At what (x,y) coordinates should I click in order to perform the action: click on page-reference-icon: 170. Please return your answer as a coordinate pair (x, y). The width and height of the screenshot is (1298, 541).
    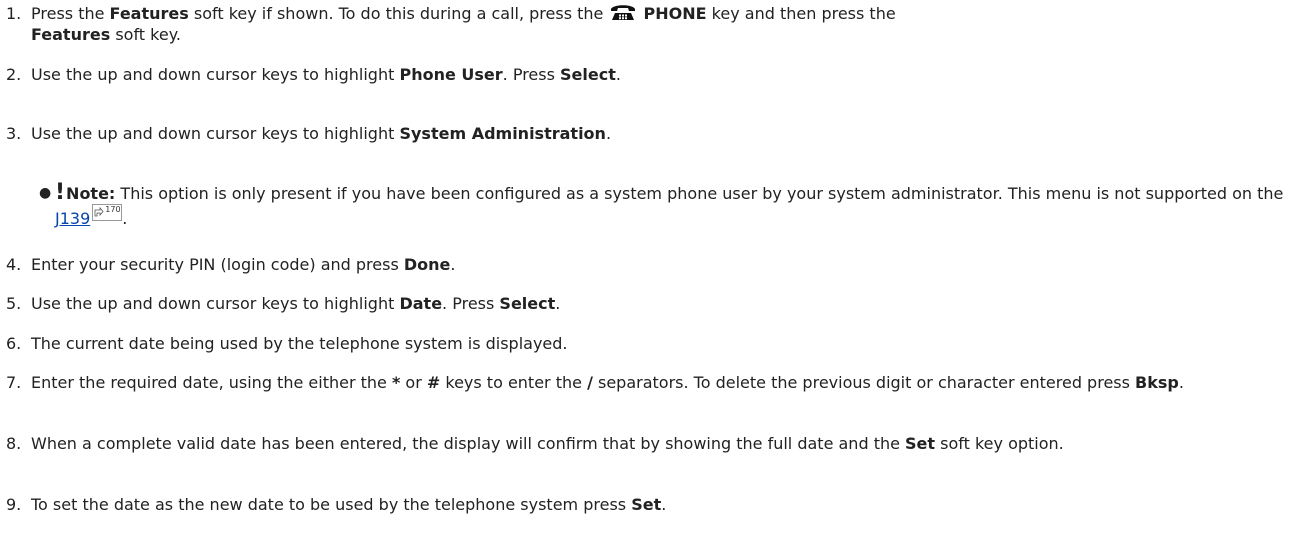
    Looking at the image, I should click on (107, 212).